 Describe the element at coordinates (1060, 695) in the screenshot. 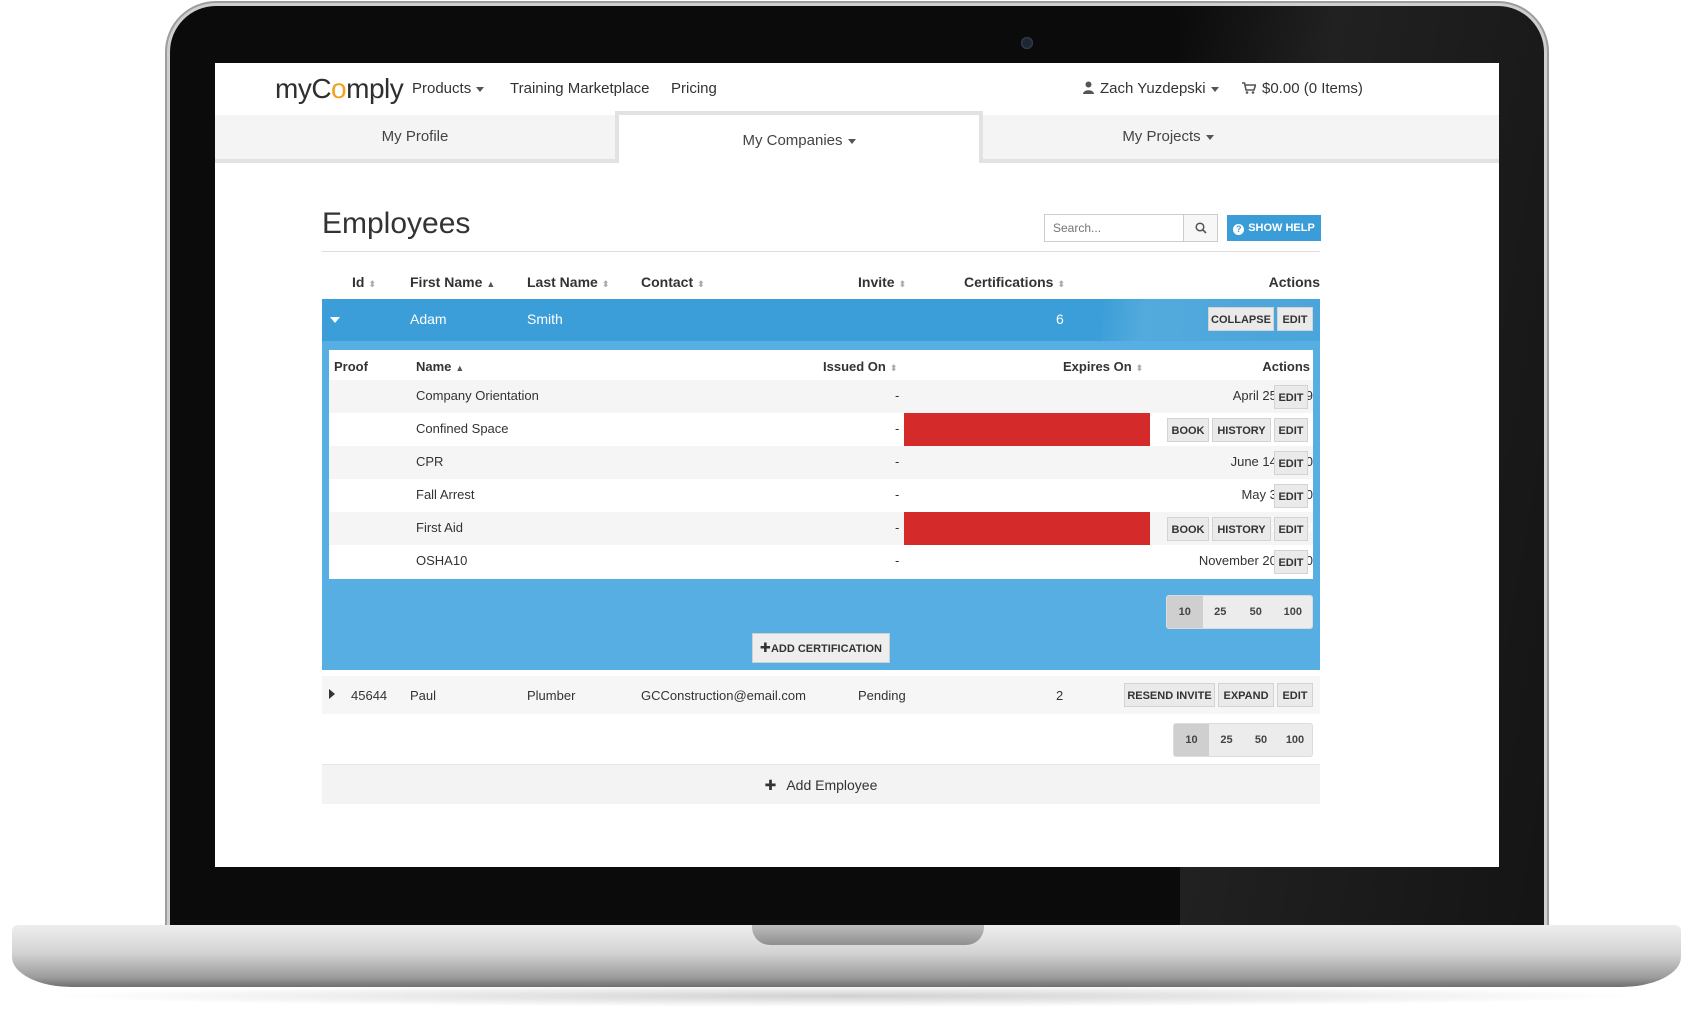

I see `cell-certifications: 2` at that location.